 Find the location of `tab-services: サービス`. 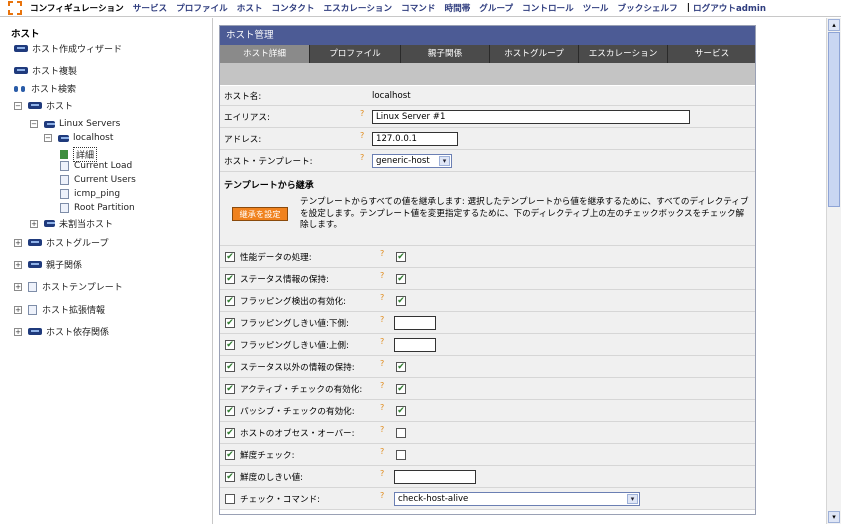

tab-services: サービス is located at coordinates (711, 54).